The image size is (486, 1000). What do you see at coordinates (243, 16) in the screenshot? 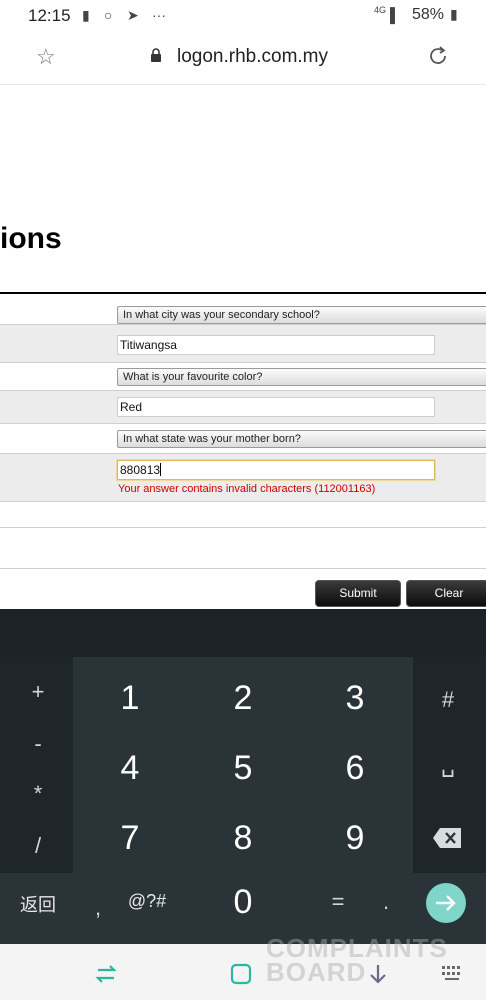
I see `status-bar: 12:15 ▮ ○ ➤ ··· 4G ▌ 58% ▮` at bounding box center [243, 16].